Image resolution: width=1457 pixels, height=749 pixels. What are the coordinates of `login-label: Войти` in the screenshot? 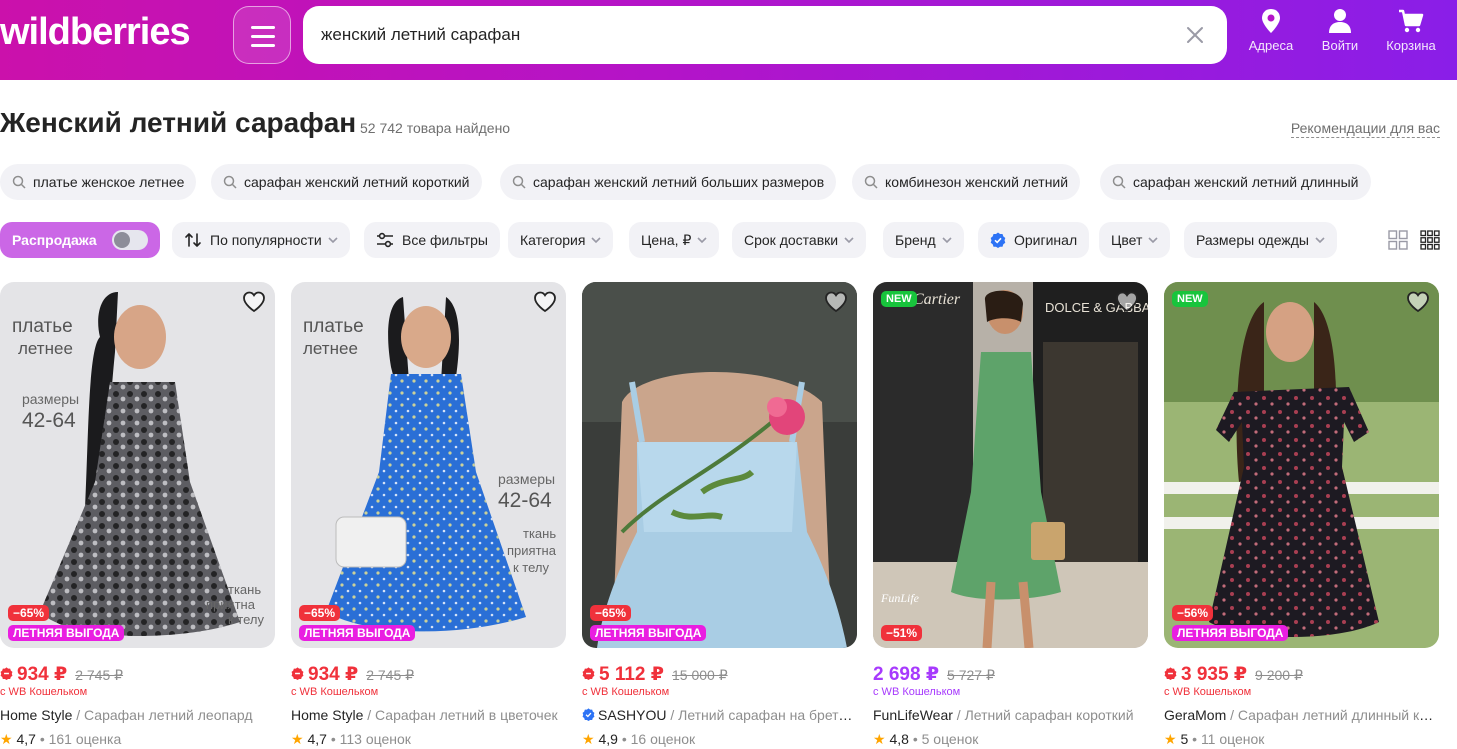 It's located at (1340, 45).